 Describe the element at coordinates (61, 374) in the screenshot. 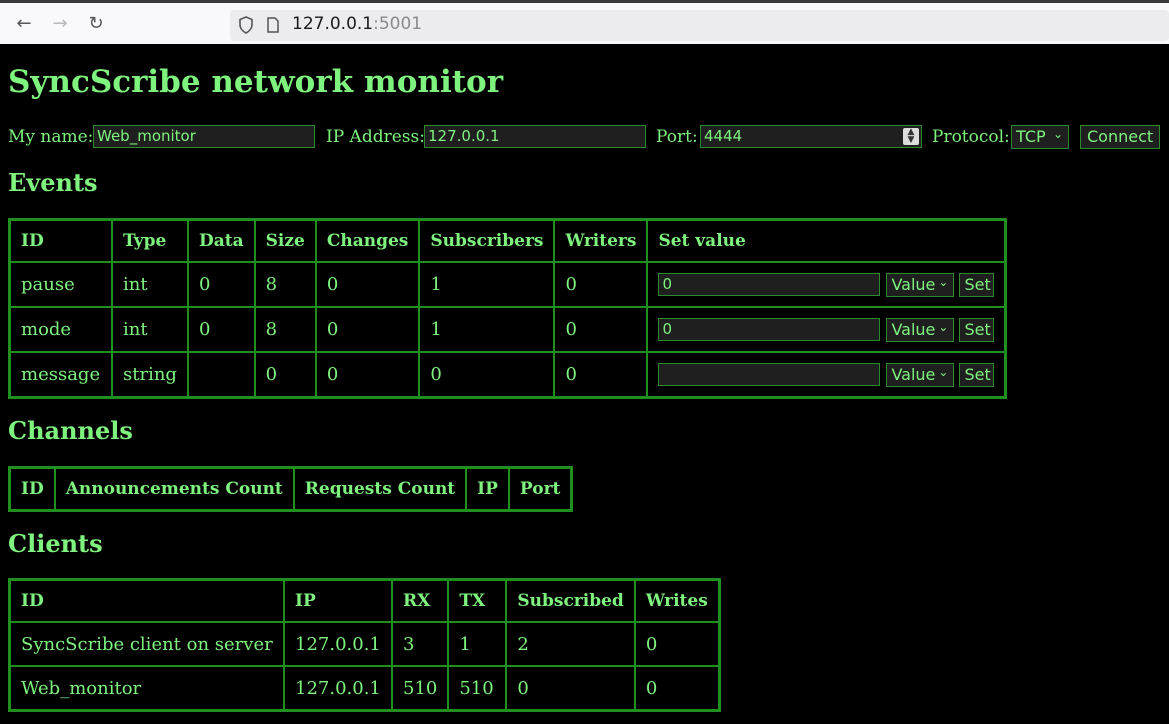

I see `event-id: message` at that location.